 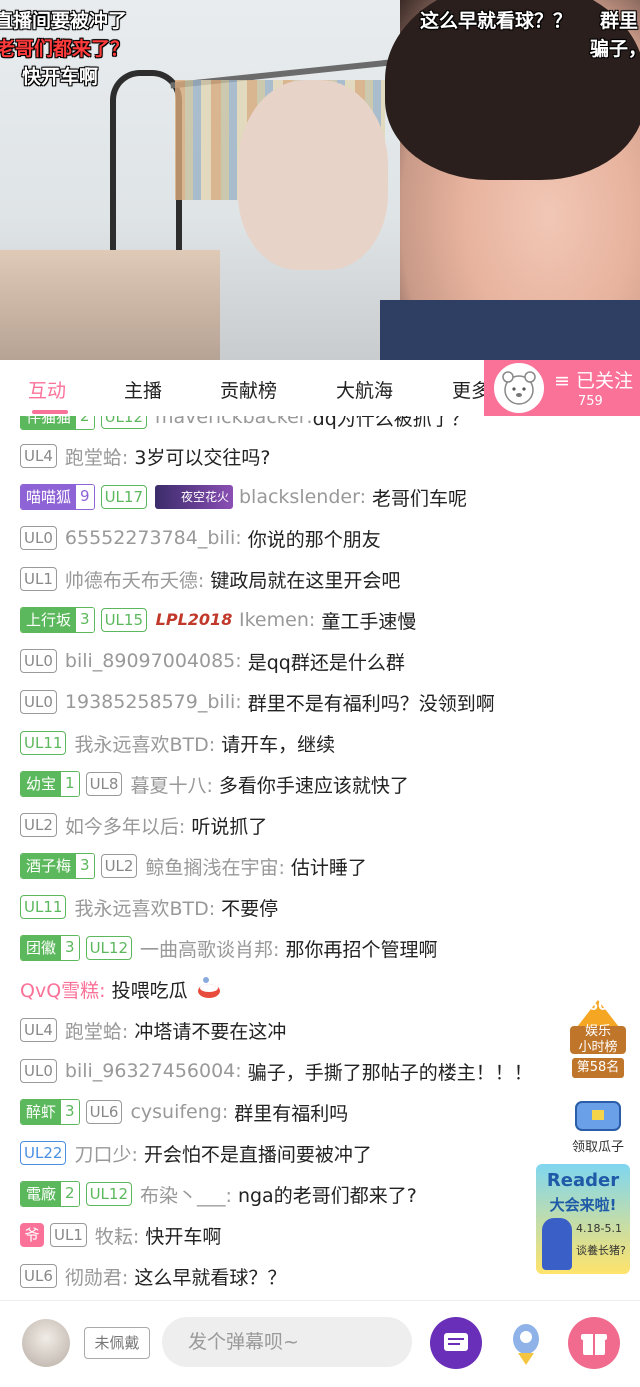 I want to click on treasure-chest-icon, so click(x=598, y=1116).